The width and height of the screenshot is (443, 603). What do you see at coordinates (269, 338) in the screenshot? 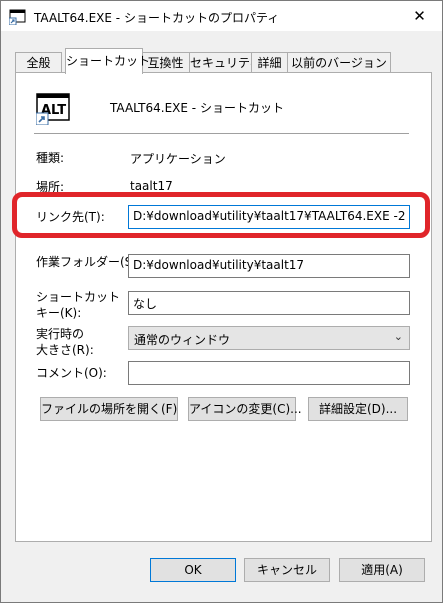
I see `run-select: 通常のウィンドウ ⌄` at bounding box center [269, 338].